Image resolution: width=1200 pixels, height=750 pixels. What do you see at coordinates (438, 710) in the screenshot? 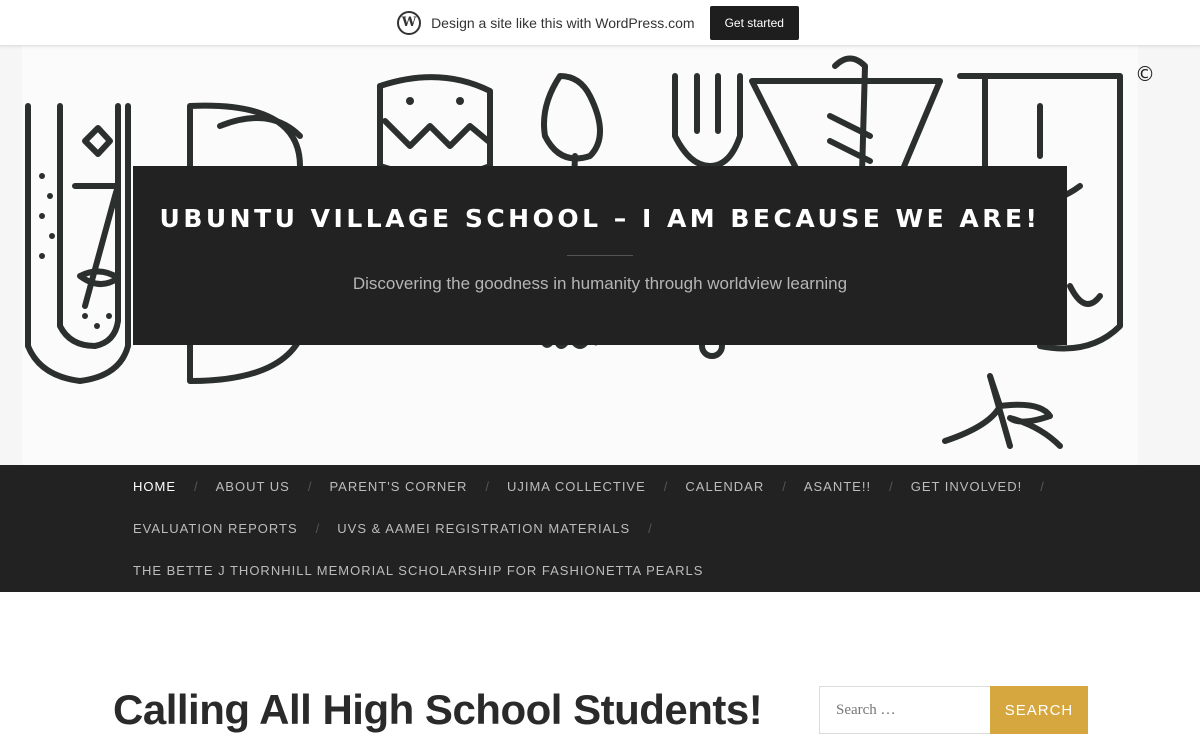
I see `post-title: Calling All High School Students!` at bounding box center [438, 710].